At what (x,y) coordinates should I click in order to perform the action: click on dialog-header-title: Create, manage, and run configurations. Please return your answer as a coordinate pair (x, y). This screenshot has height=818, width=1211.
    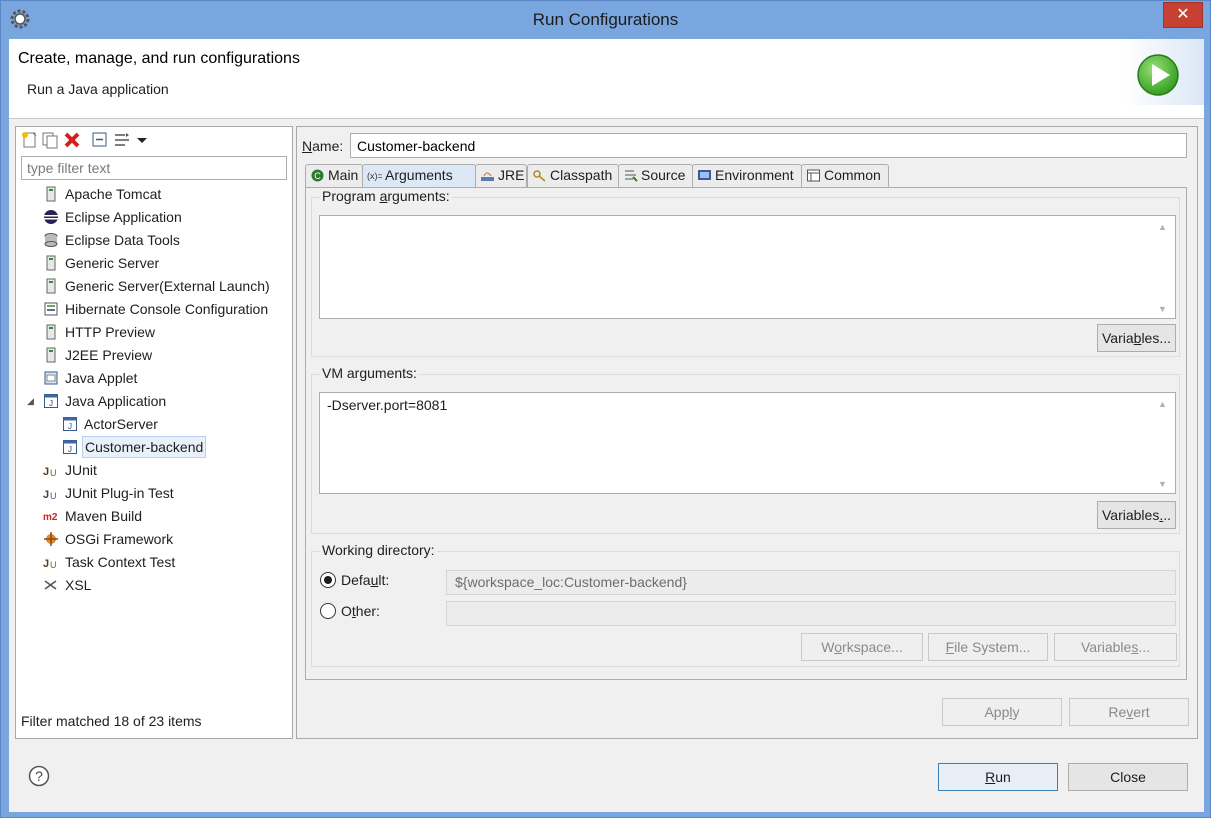
    Looking at the image, I should click on (159, 58).